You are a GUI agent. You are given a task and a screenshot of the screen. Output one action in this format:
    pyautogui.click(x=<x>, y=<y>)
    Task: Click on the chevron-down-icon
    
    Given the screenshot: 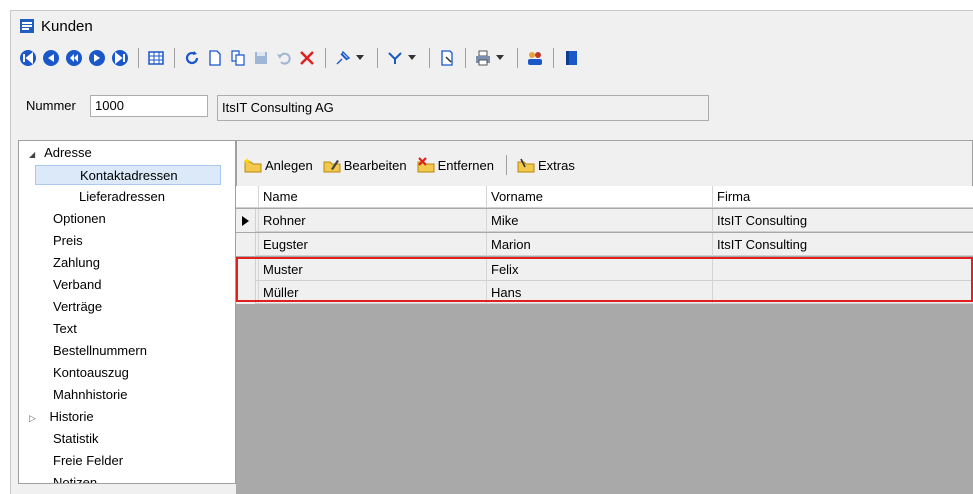 What is the action you would take?
    pyautogui.click(x=412, y=57)
    